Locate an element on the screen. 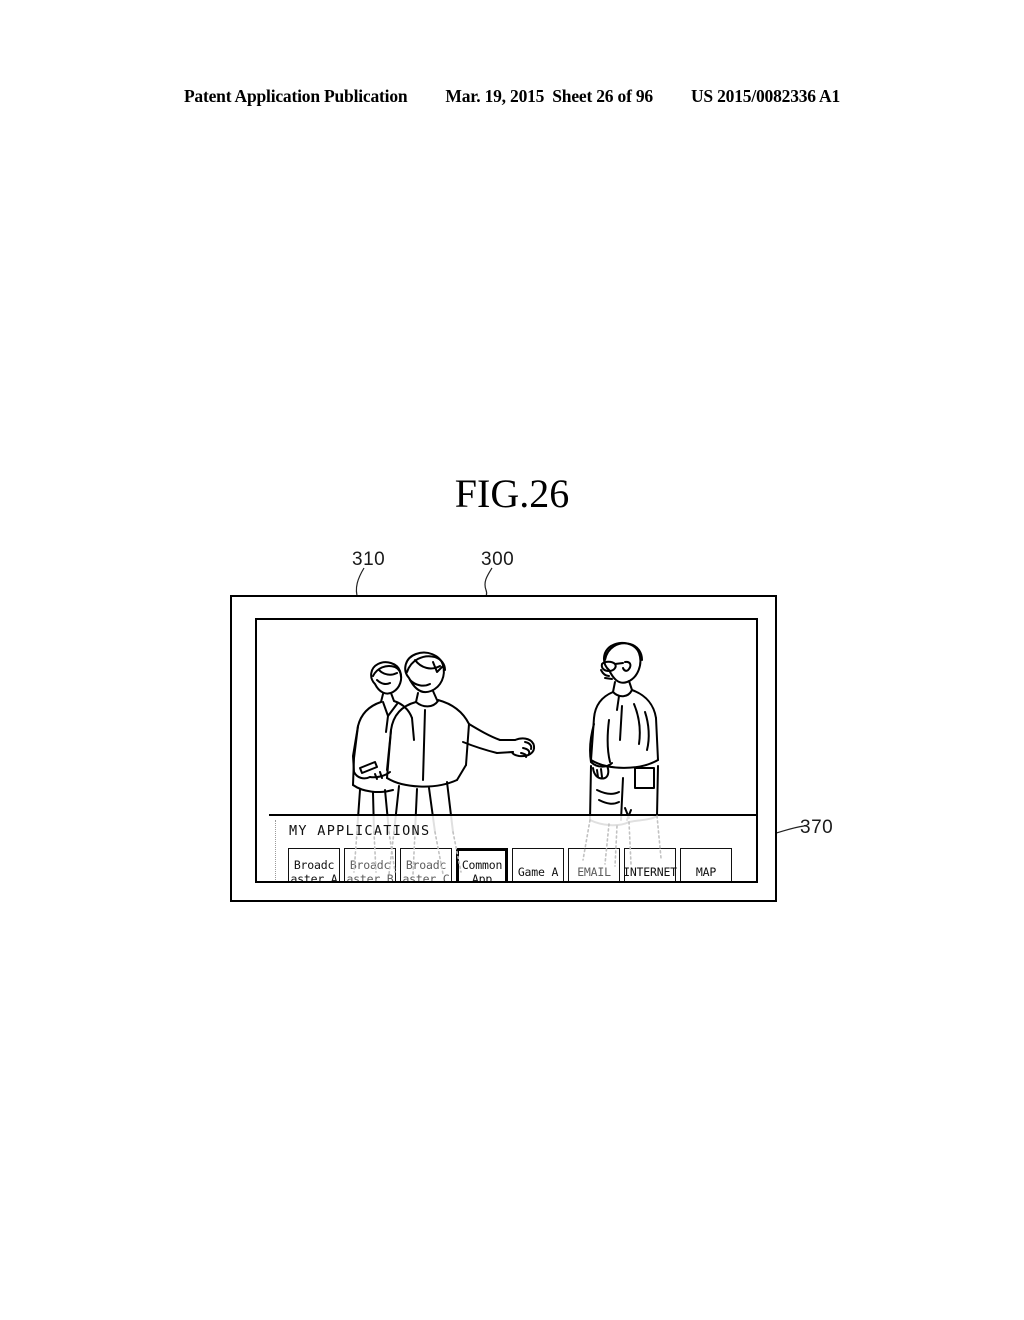 Image resolution: width=1024 pixels, height=1320 pixels. app-tile-broadcaster-a: Broadc aster A is located at coordinates (314, 865).